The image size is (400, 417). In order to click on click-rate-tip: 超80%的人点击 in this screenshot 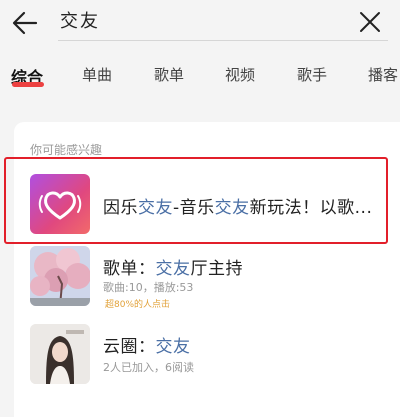, I will do `click(138, 305)`.